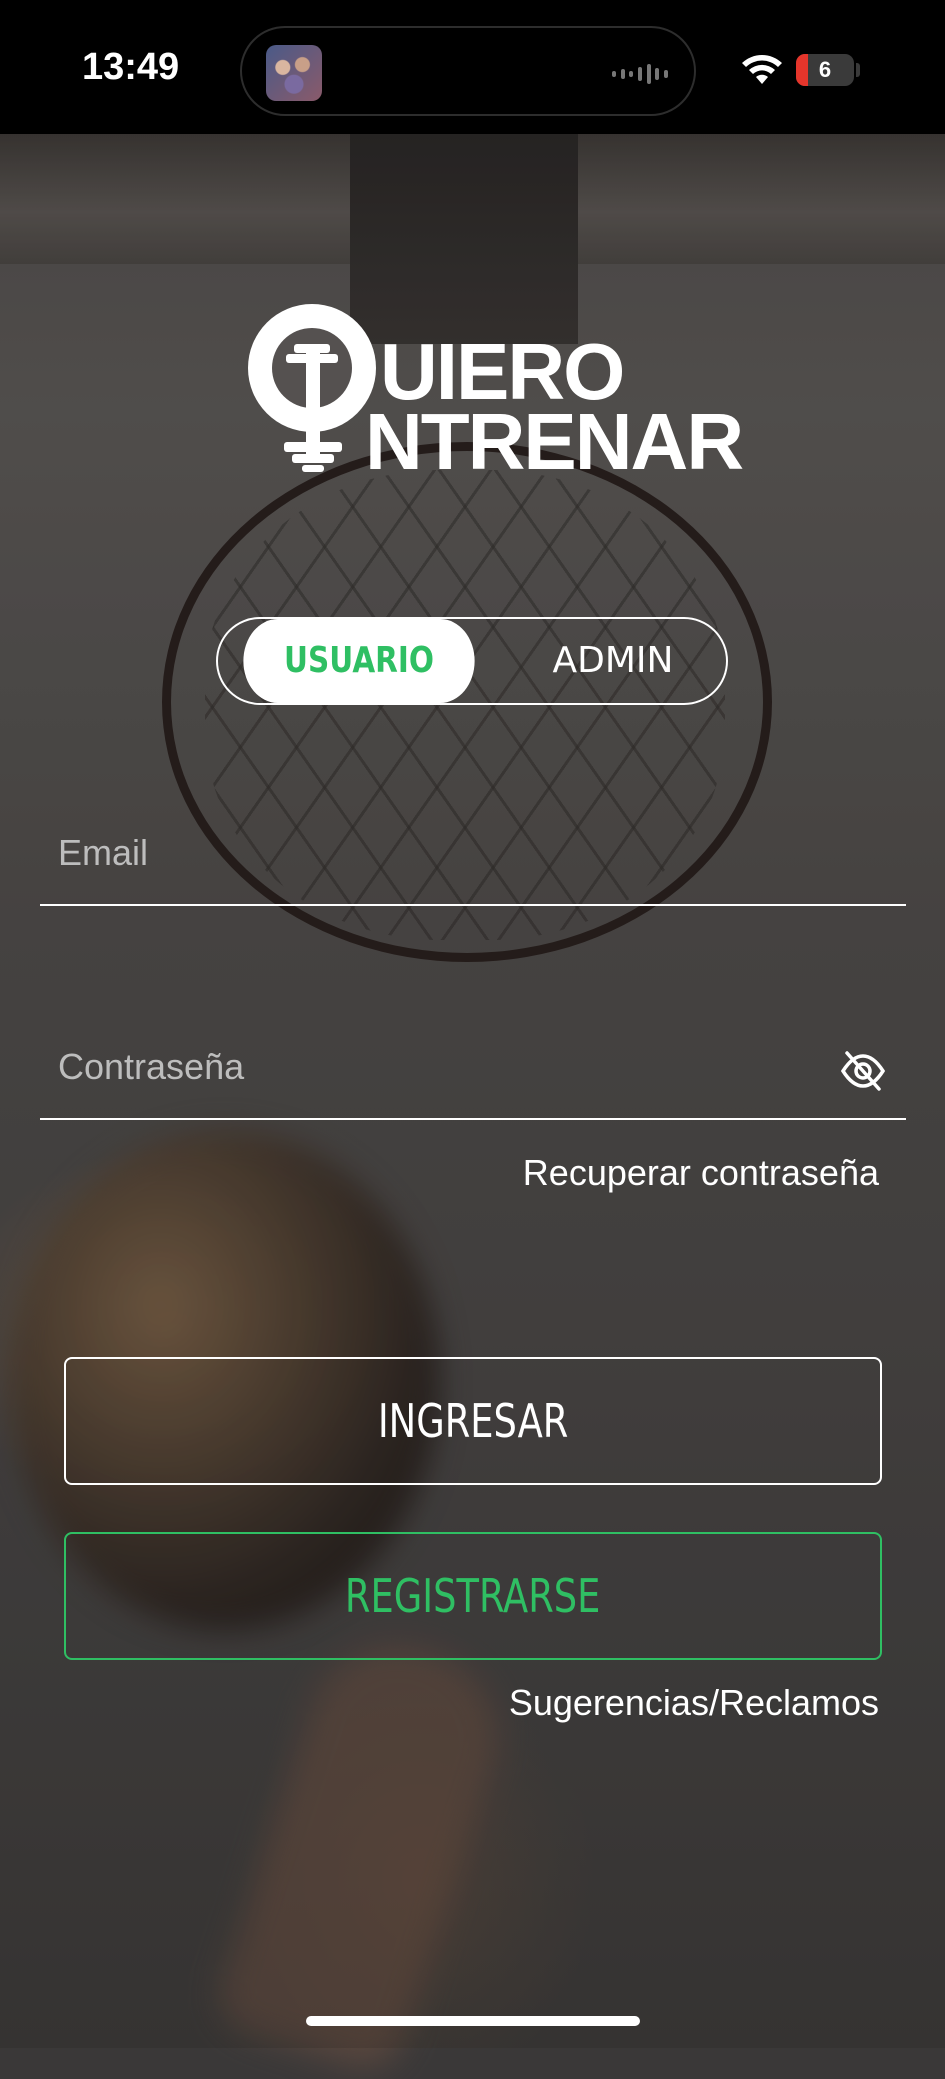 This screenshot has width=945, height=2079. Describe the element at coordinates (473, 2021) in the screenshot. I see `home-indicator` at that location.